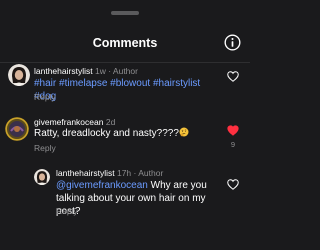 Image resolution: width=320 pixels, height=250 pixels. I want to click on comment-text: Ratty, dreadlocky and nasty????, so click(129, 133).